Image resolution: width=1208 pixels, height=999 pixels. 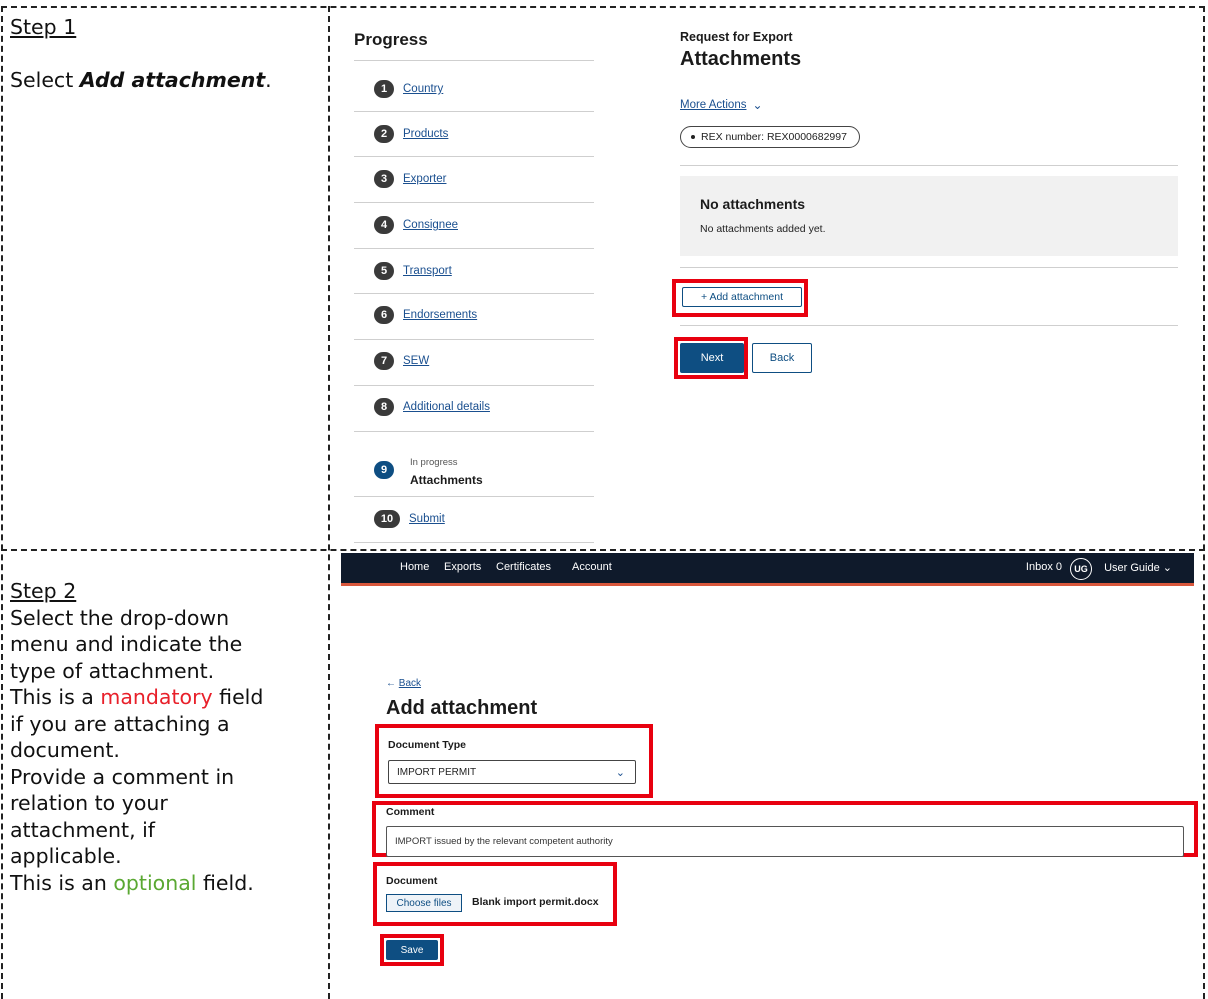 What do you see at coordinates (414, 567) in the screenshot?
I see `nav-home: Home` at bounding box center [414, 567].